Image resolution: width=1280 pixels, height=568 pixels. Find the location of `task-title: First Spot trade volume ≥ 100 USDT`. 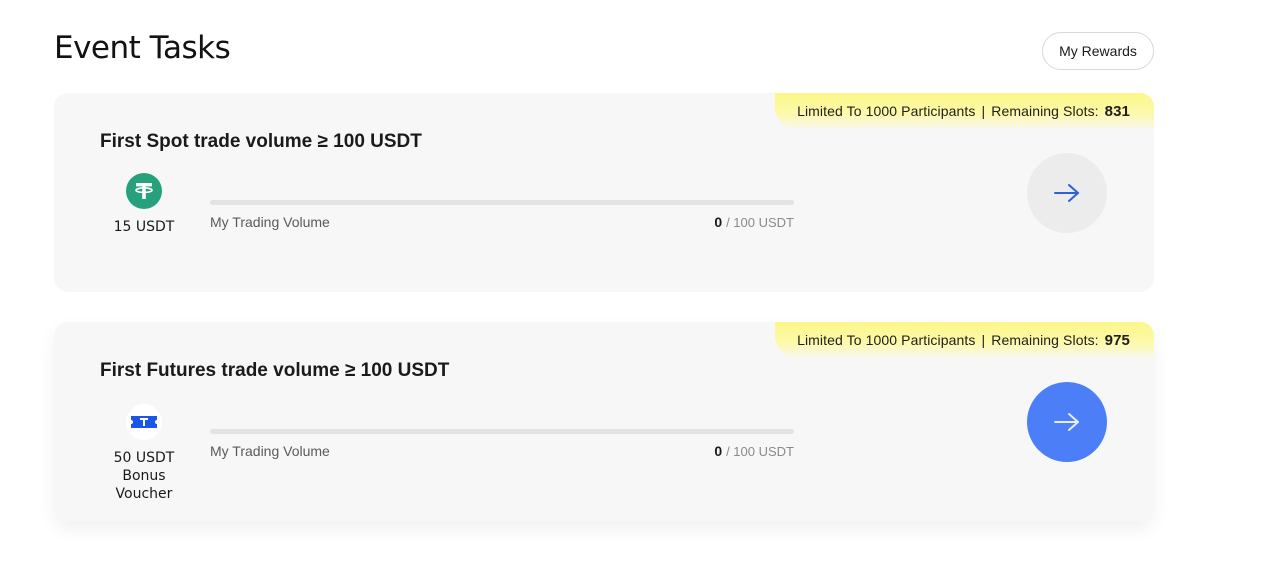

task-title: First Spot trade volume ≥ 100 USDT is located at coordinates (261, 141).